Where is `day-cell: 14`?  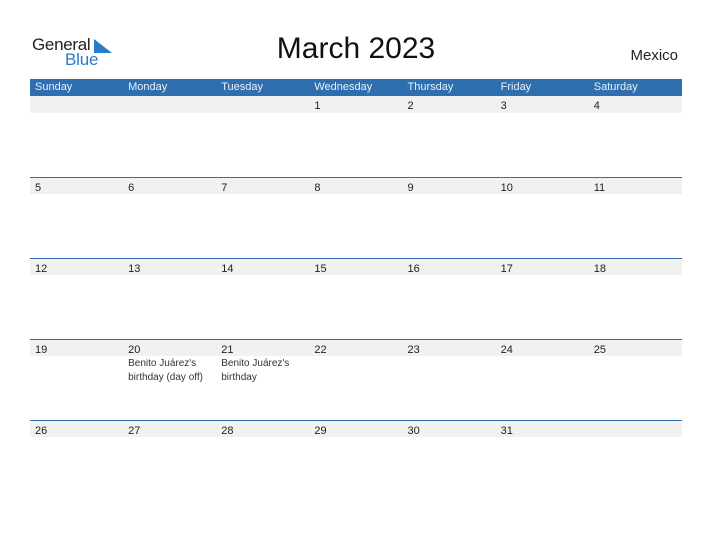
day-cell: 14 is located at coordinates (262, 267).